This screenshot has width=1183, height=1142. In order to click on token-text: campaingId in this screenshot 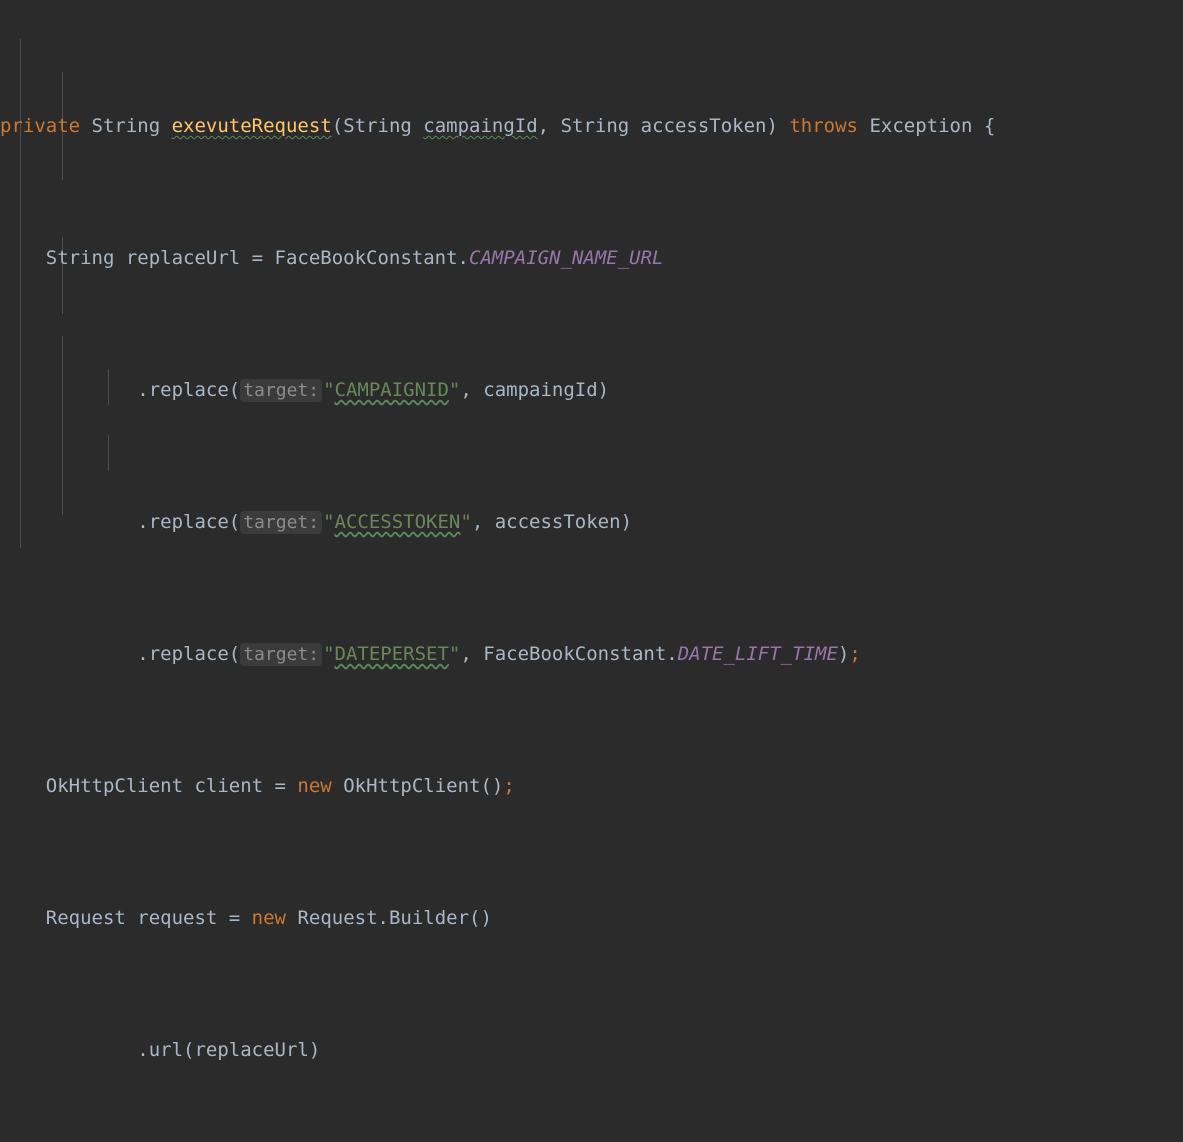, I will do `click(534, 390)`.